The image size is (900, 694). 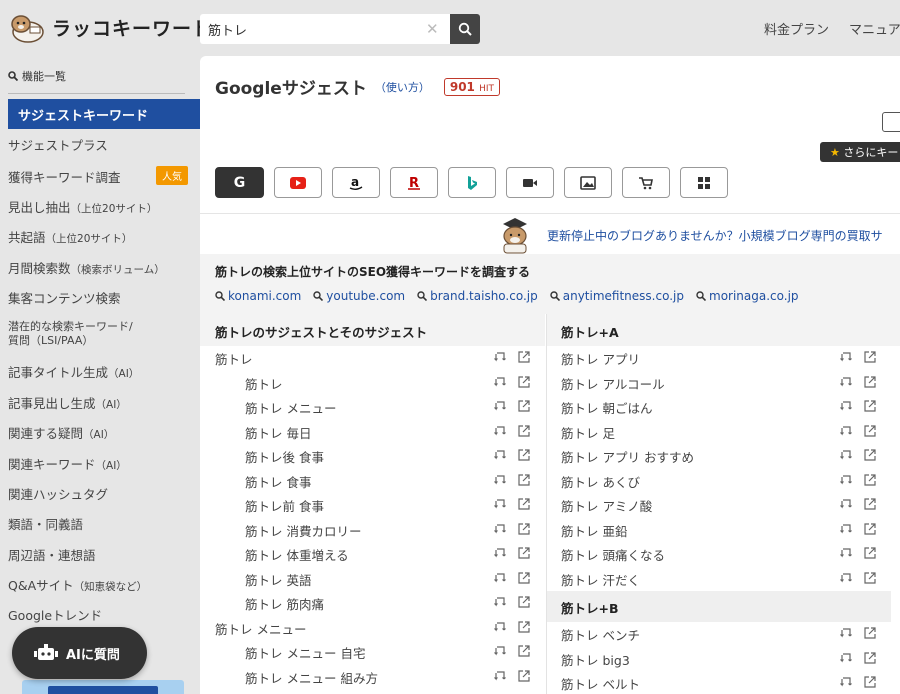 What do you see at coordinates (747, 296) in the screenshot?
I see `seo-link: morinaga.co.jp` at bounding box center [747, 296].